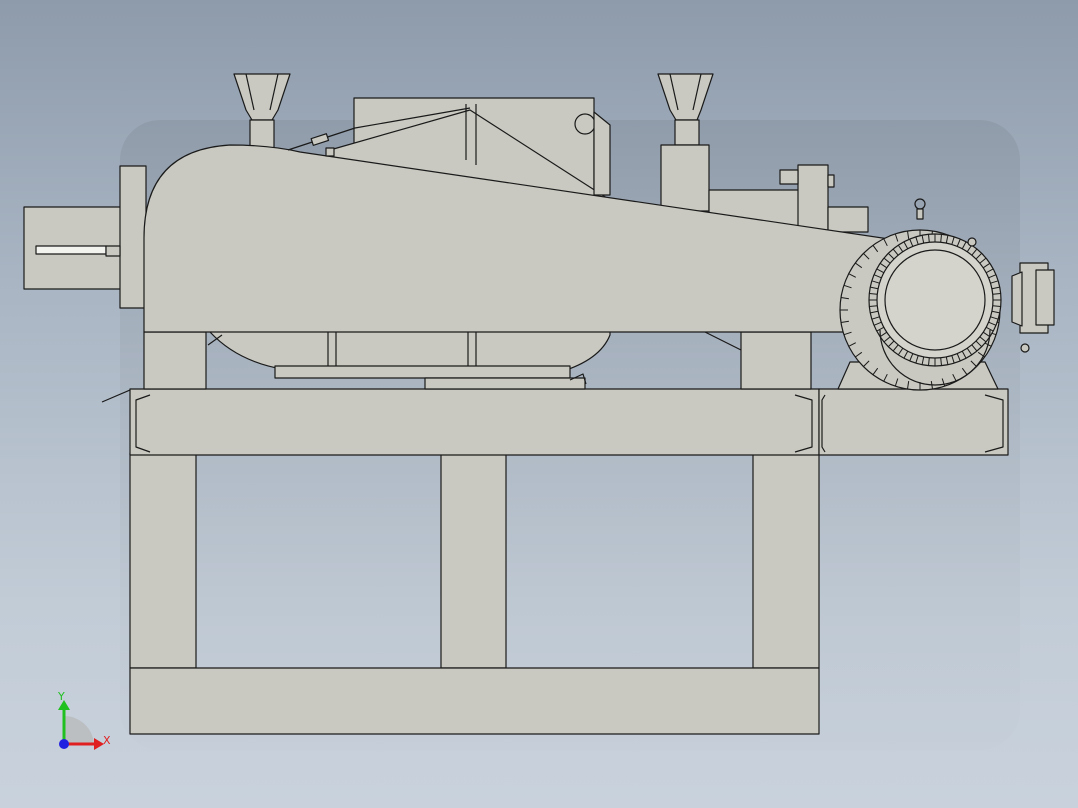 Image resolution: width=1078 pixels, height=808 pixels. I want to click on right-support-column, so click(776, 360).